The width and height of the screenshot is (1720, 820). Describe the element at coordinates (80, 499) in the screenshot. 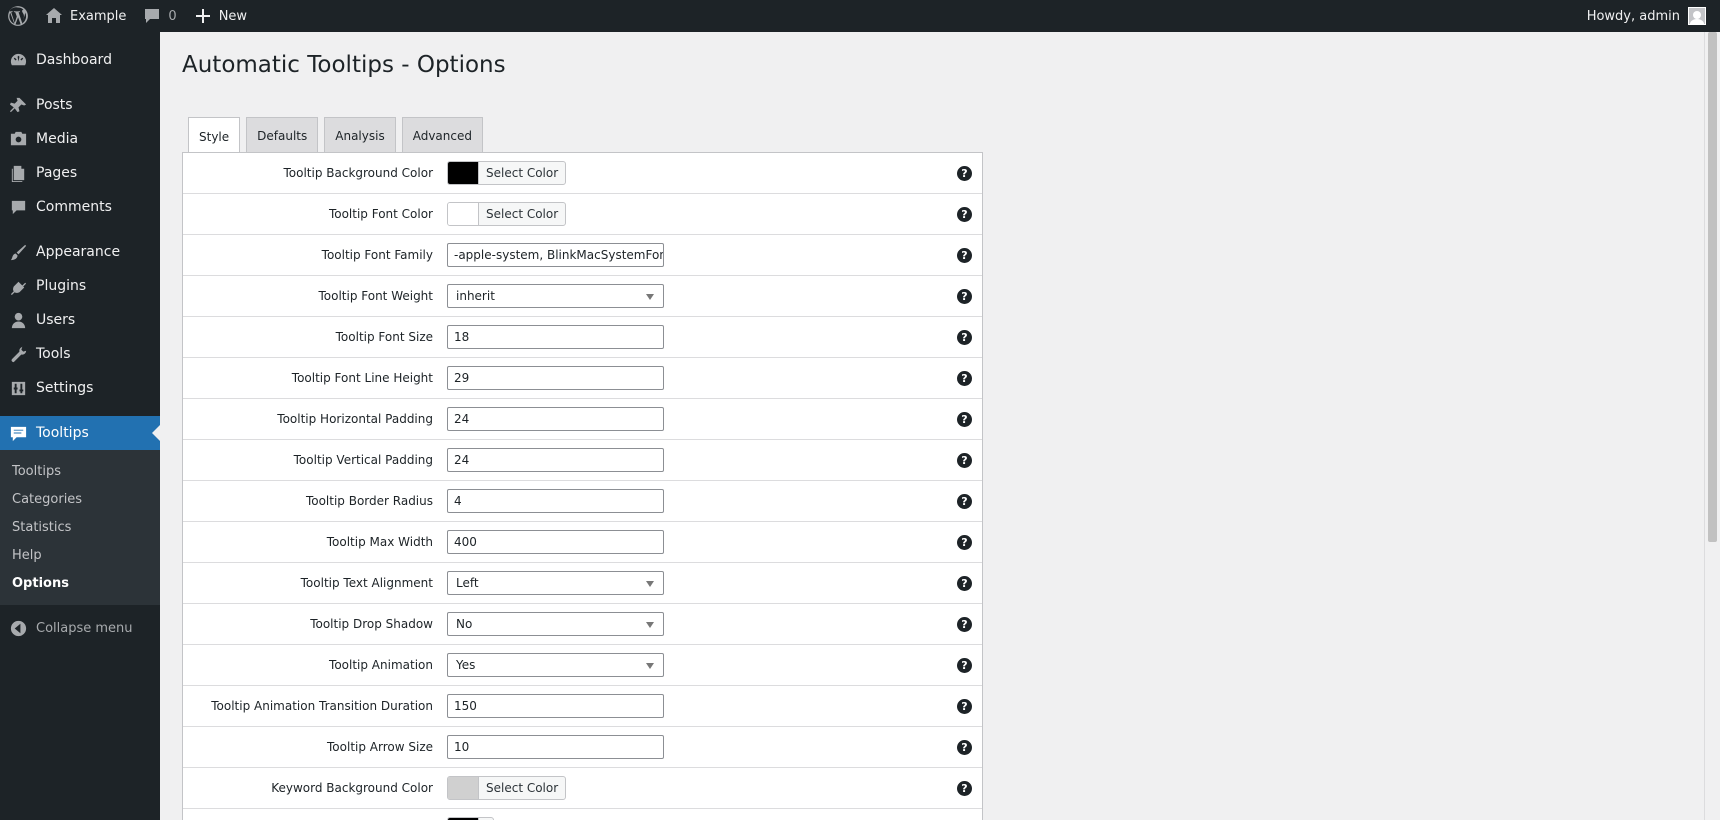

I see `submenu-item-categories: Categories` at that location.